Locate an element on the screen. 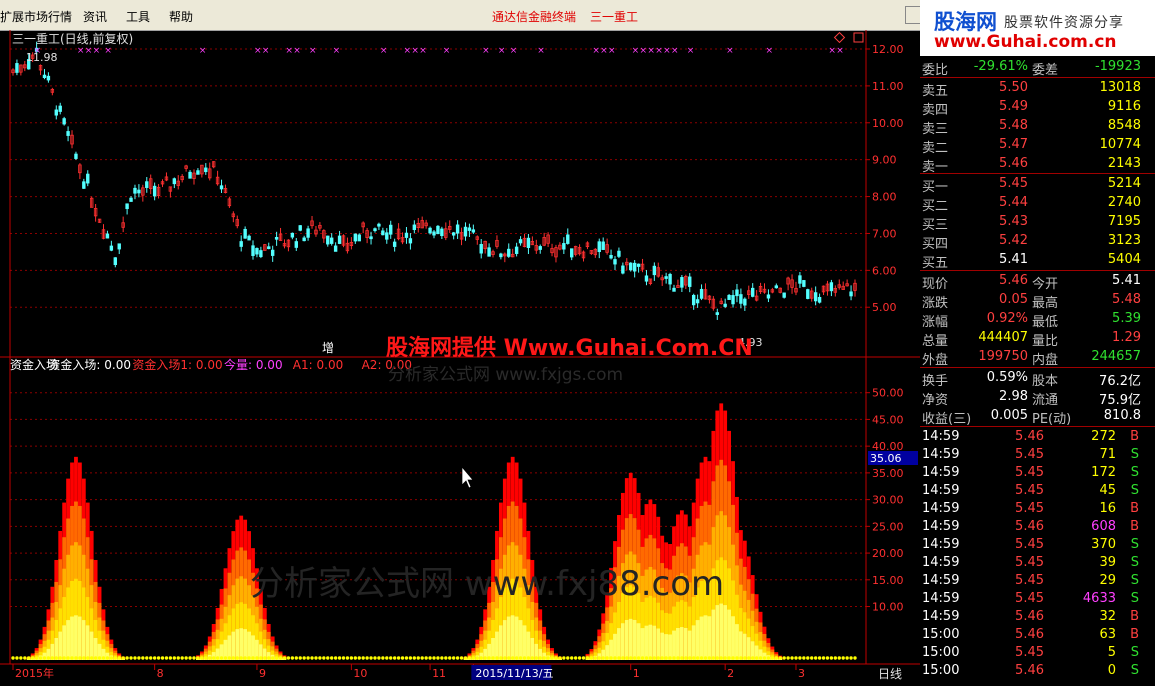  menu-tools: 工具 is located at coordinates (138, 16).